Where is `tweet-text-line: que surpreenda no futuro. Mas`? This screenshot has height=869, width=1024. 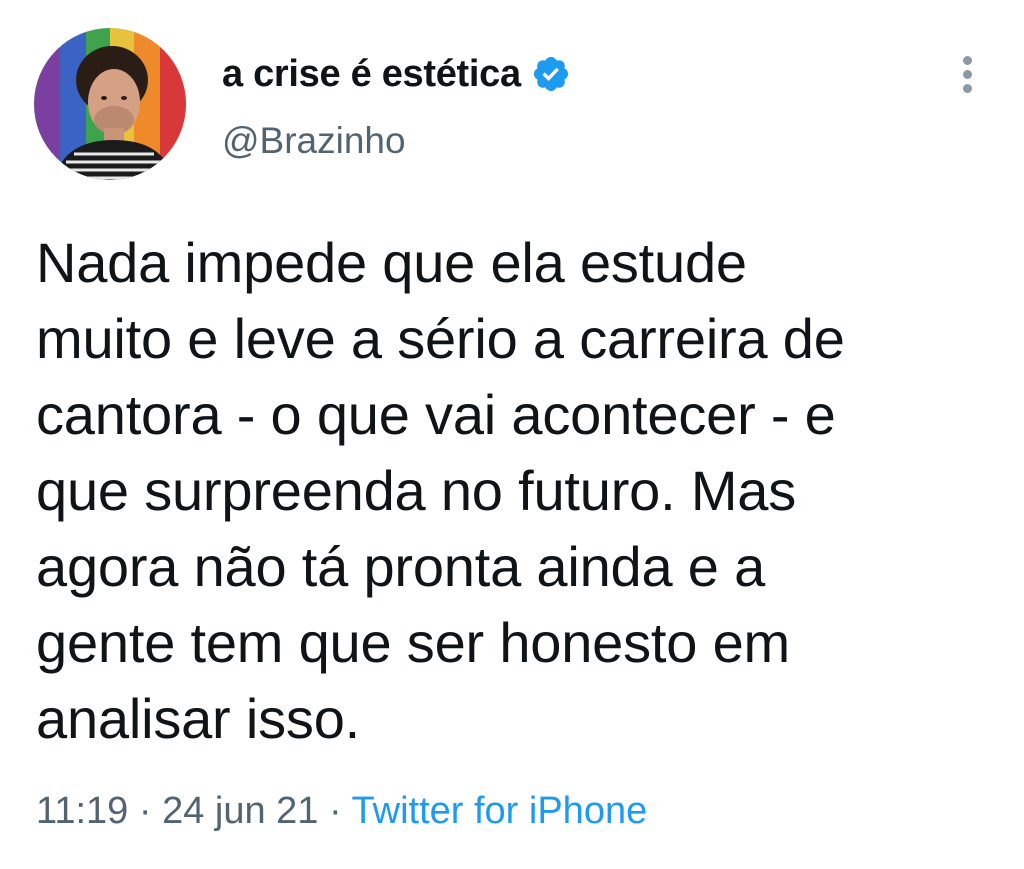 tweet-text-line: que surpreenda no futuro. Mas is located at coordinates (416, 490).